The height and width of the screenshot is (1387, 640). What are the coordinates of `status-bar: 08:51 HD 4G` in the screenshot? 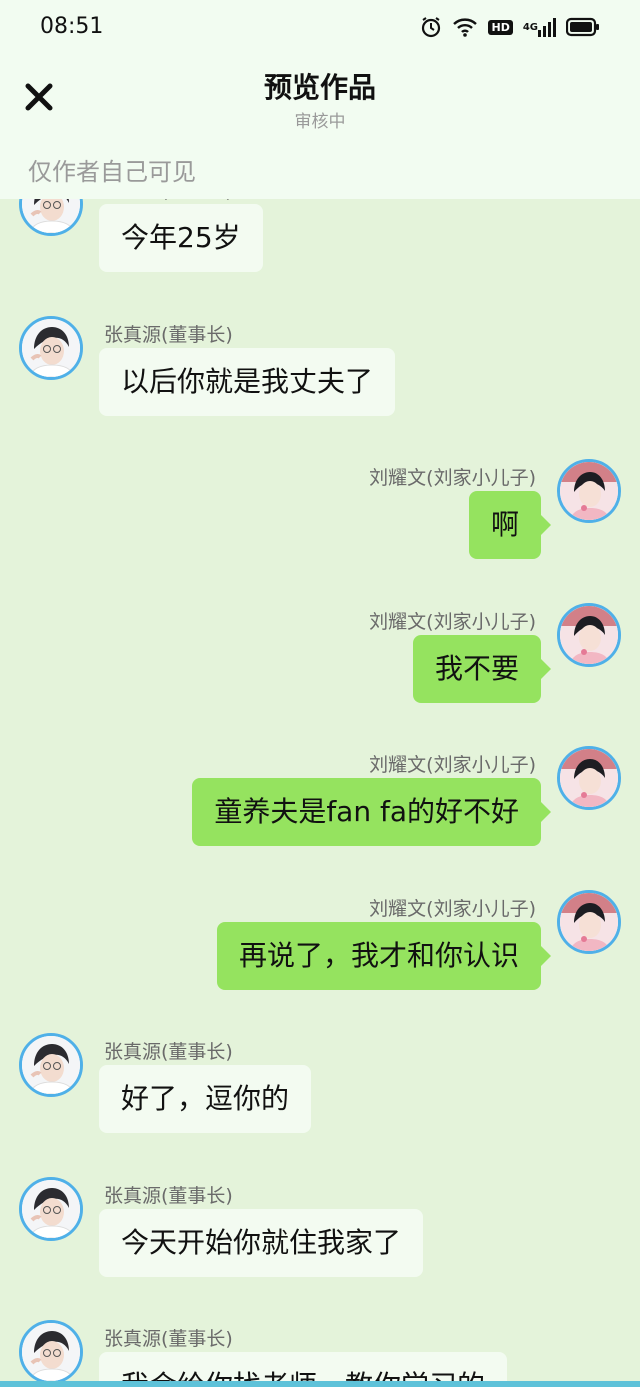 It's located at (320, 28).